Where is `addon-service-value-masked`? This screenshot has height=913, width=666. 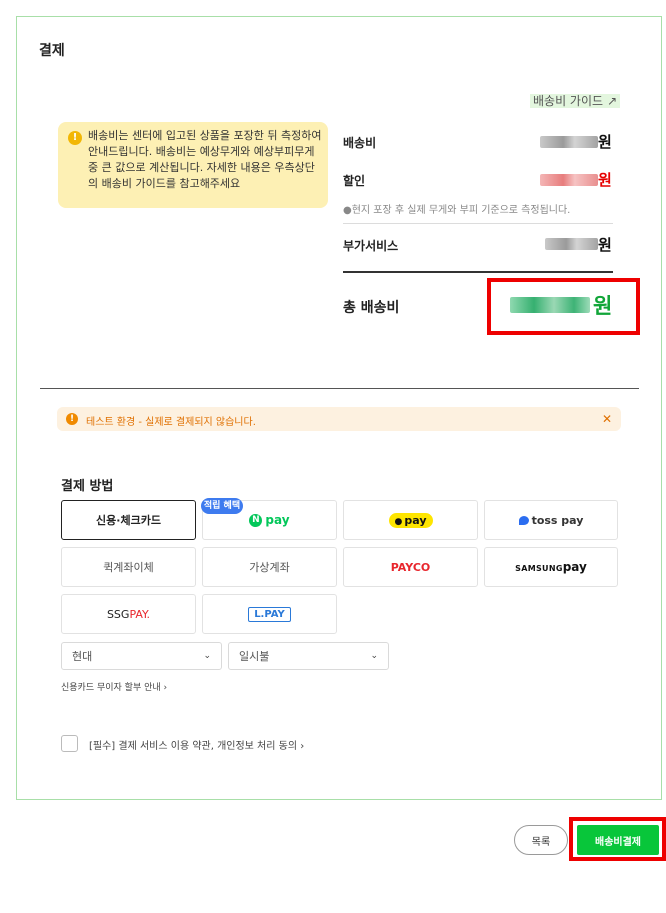
addon-service-value-masked is located at coordinates (571, 244).